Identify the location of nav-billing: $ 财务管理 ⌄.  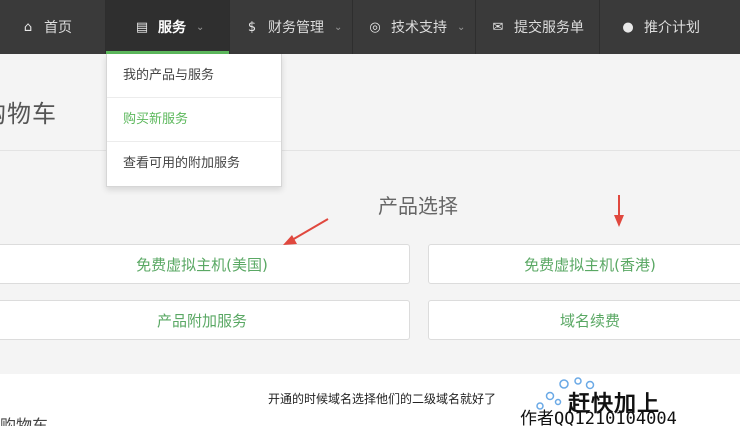
(291, 27).